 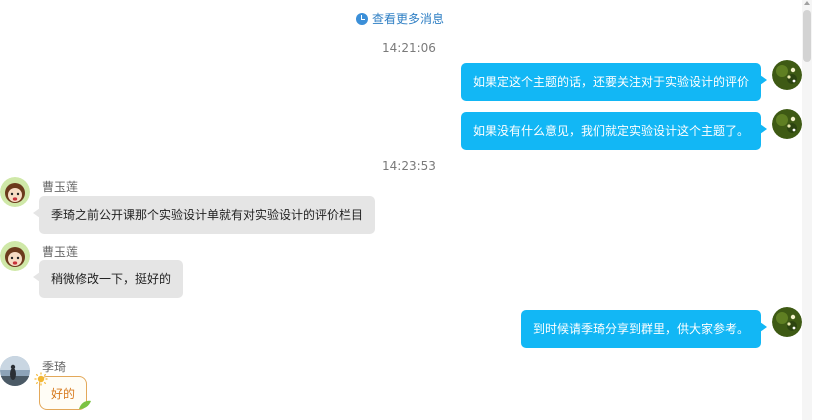 I want to click on message-bubble-outgoing: 到时候请季琦分享到群里，供大家参考。, so click(x=644, y=329).